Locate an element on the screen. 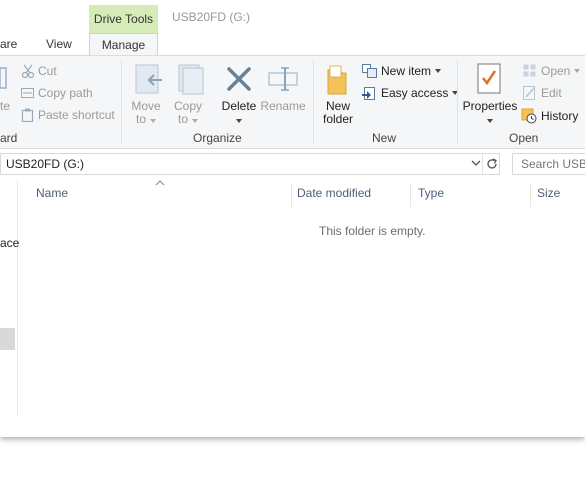 This screenshot has width=585, height=496. paste-shortcut-button: Paste shortcut is located at coordinates (68, 115).